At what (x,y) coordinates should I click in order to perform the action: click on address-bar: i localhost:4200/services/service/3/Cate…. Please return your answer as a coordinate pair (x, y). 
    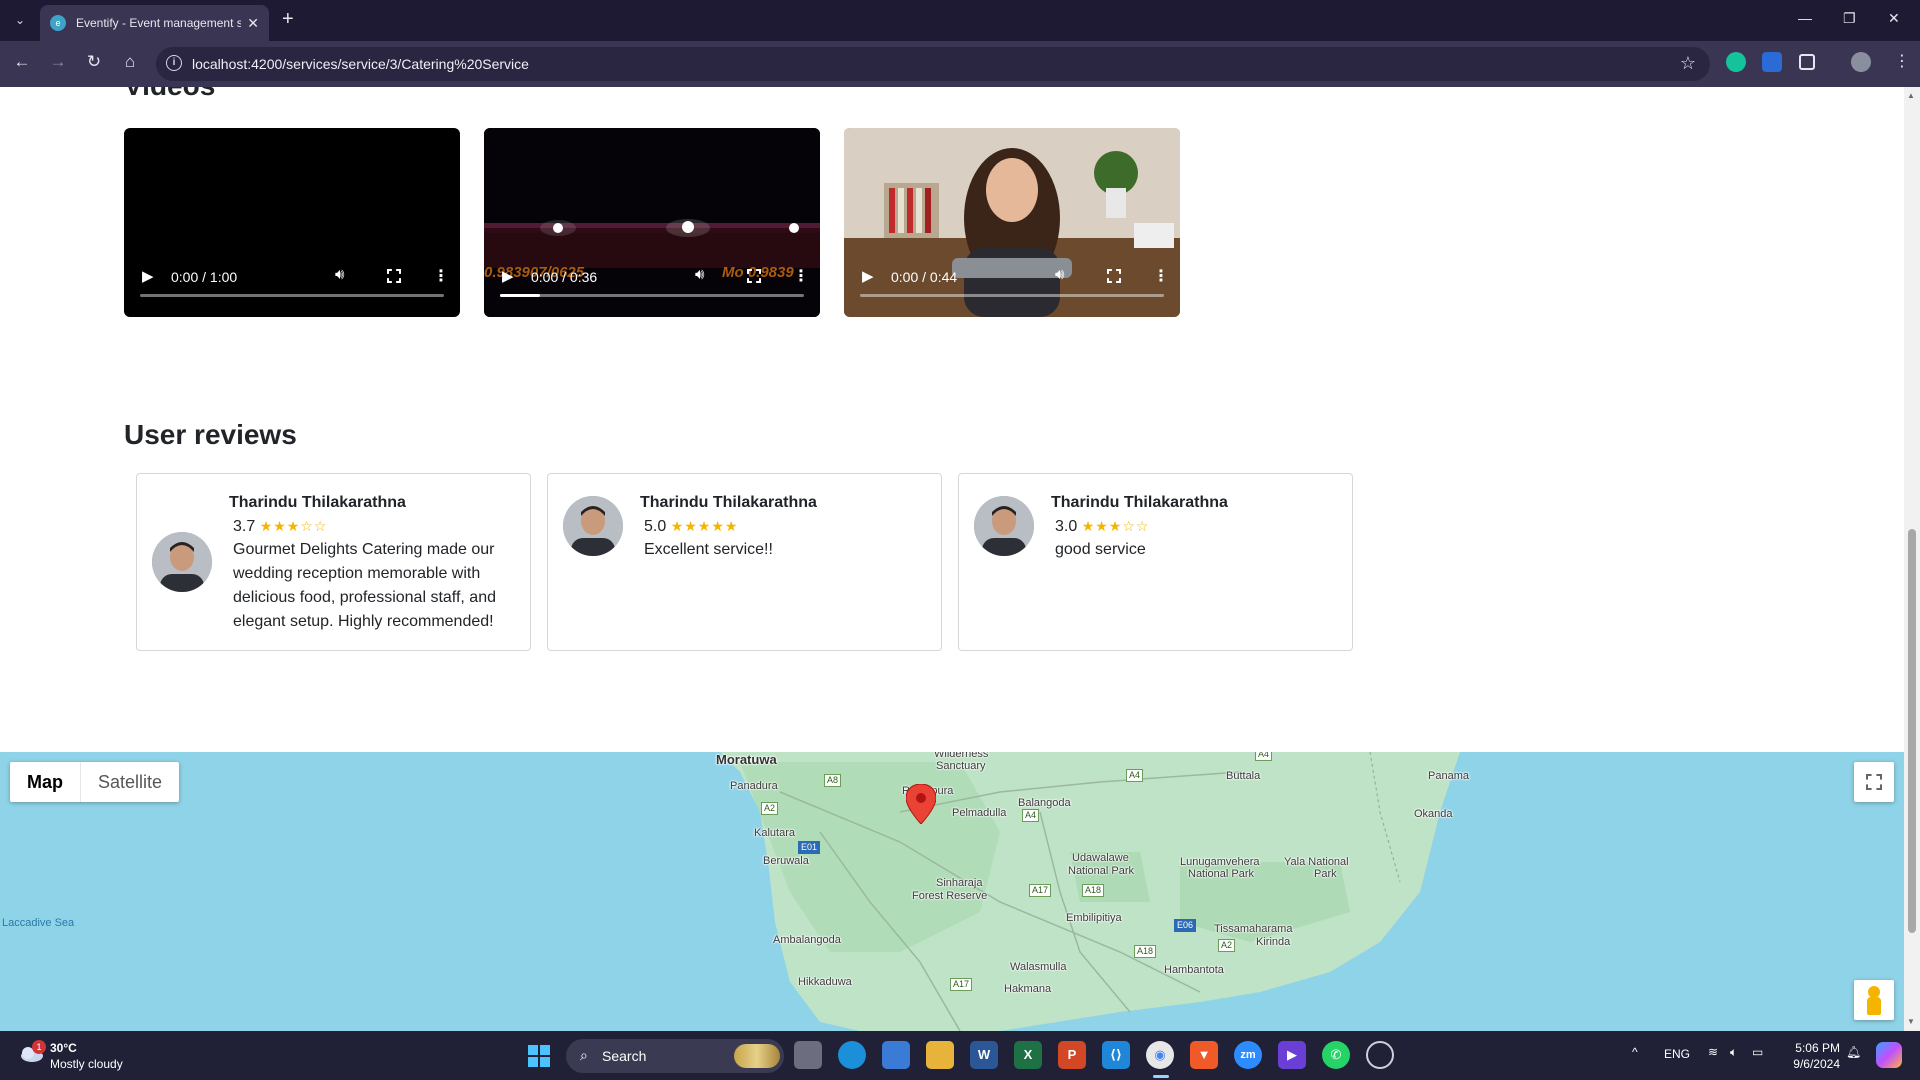
    Looking at the image, I should click on (933, 64).